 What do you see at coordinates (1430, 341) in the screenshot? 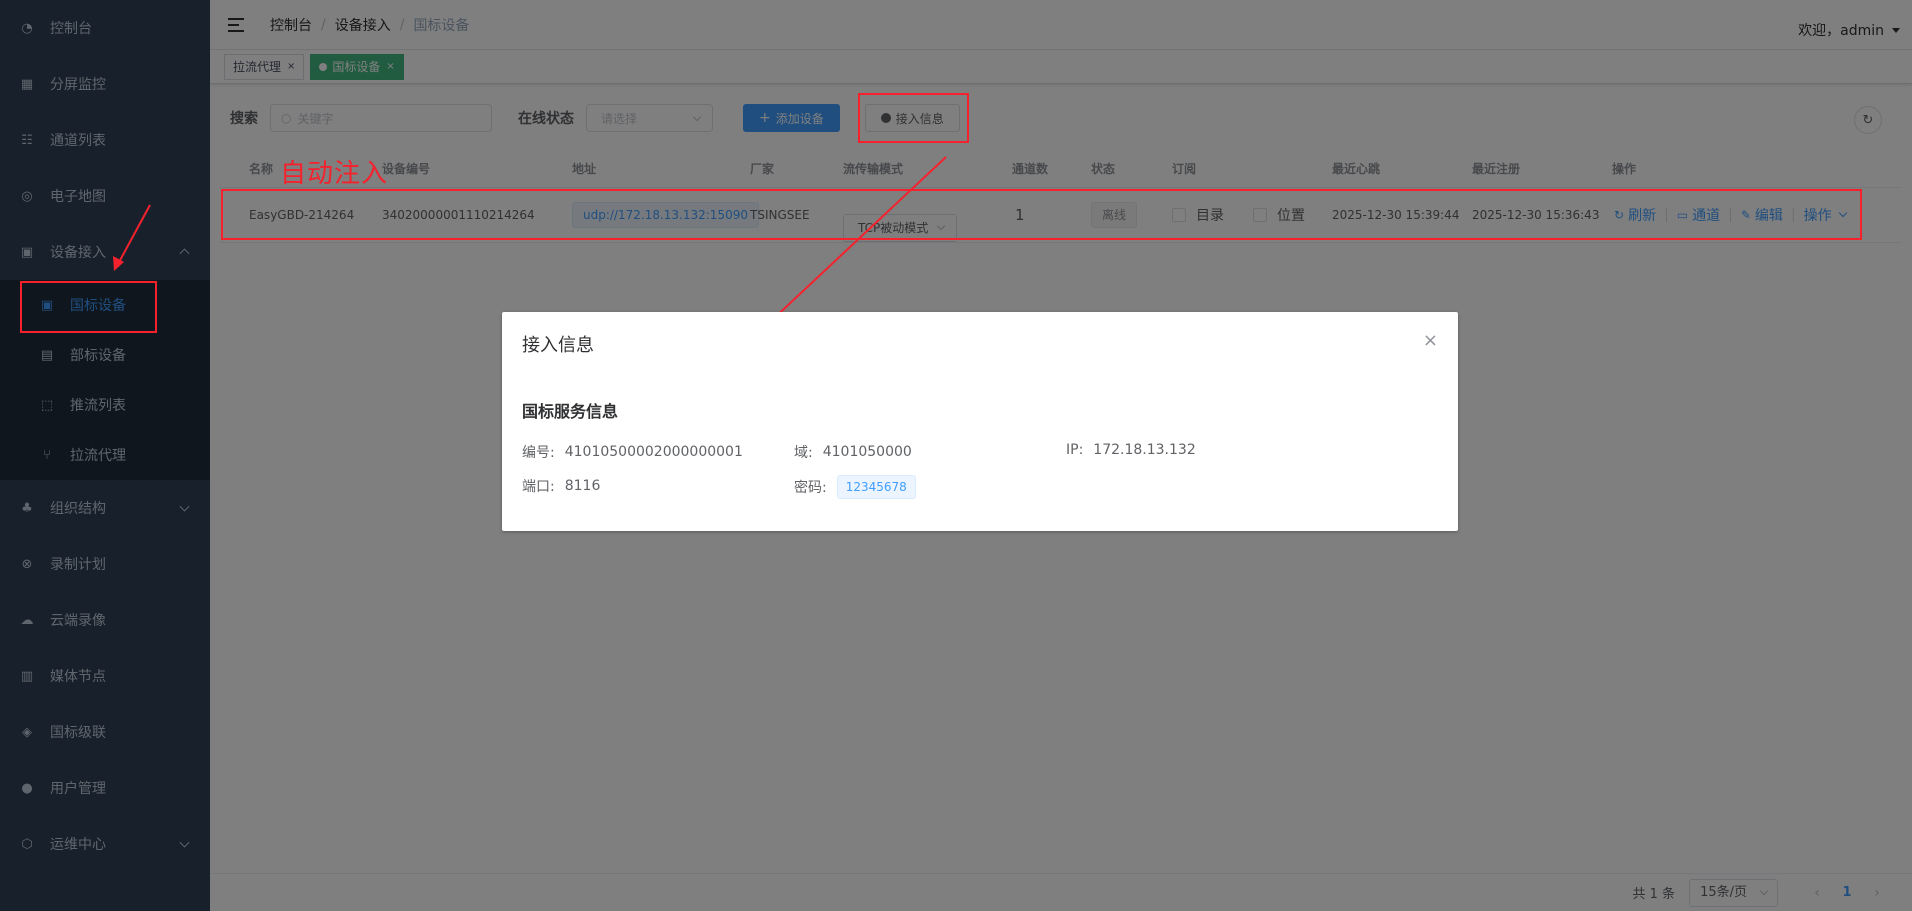
I see `close-icon: ×` at bounding box center [1430, 341].